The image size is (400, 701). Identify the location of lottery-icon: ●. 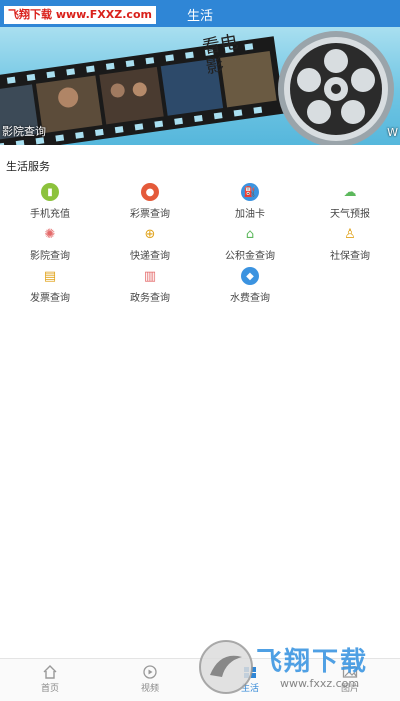
(150, 192).